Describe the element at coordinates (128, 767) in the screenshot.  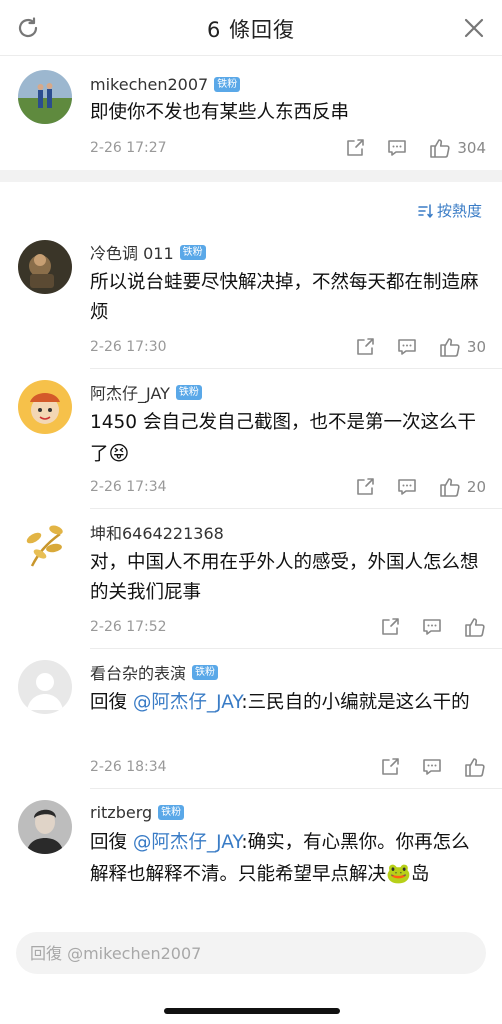
I see `comment-time: 2-26 18:34` at that location.